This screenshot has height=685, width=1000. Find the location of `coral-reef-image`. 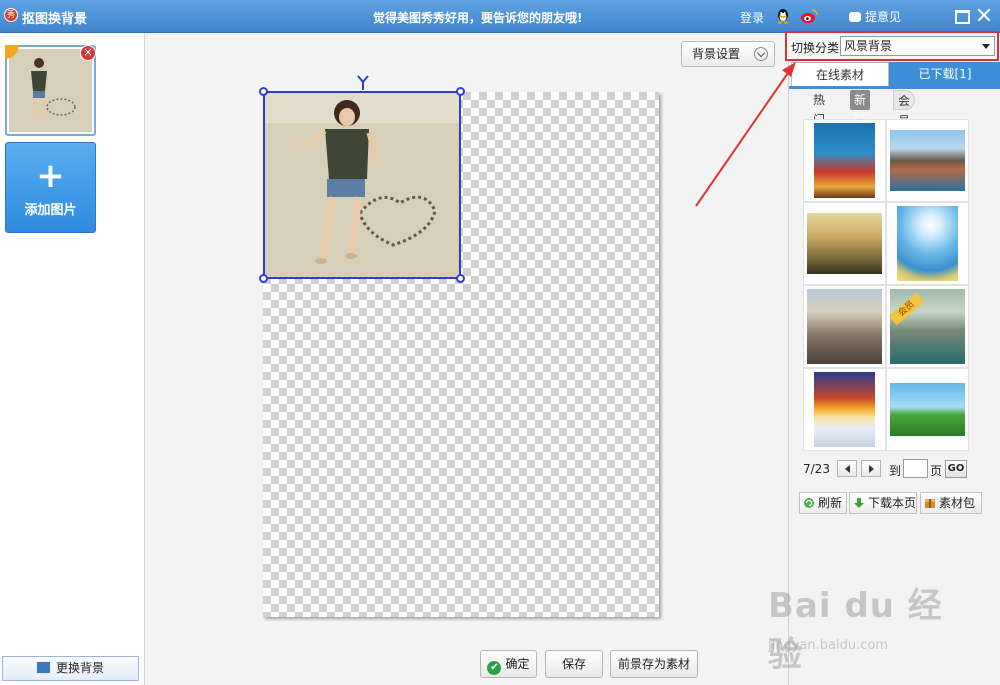

coral-reef-image is located at coordinates (844, 160).